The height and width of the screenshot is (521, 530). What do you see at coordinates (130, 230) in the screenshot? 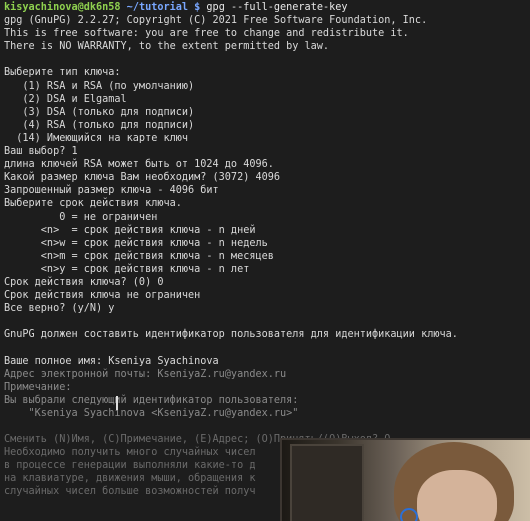
I see `output-line: <n> = срок действия ключа - n дней` at bounding box center [130, 230].